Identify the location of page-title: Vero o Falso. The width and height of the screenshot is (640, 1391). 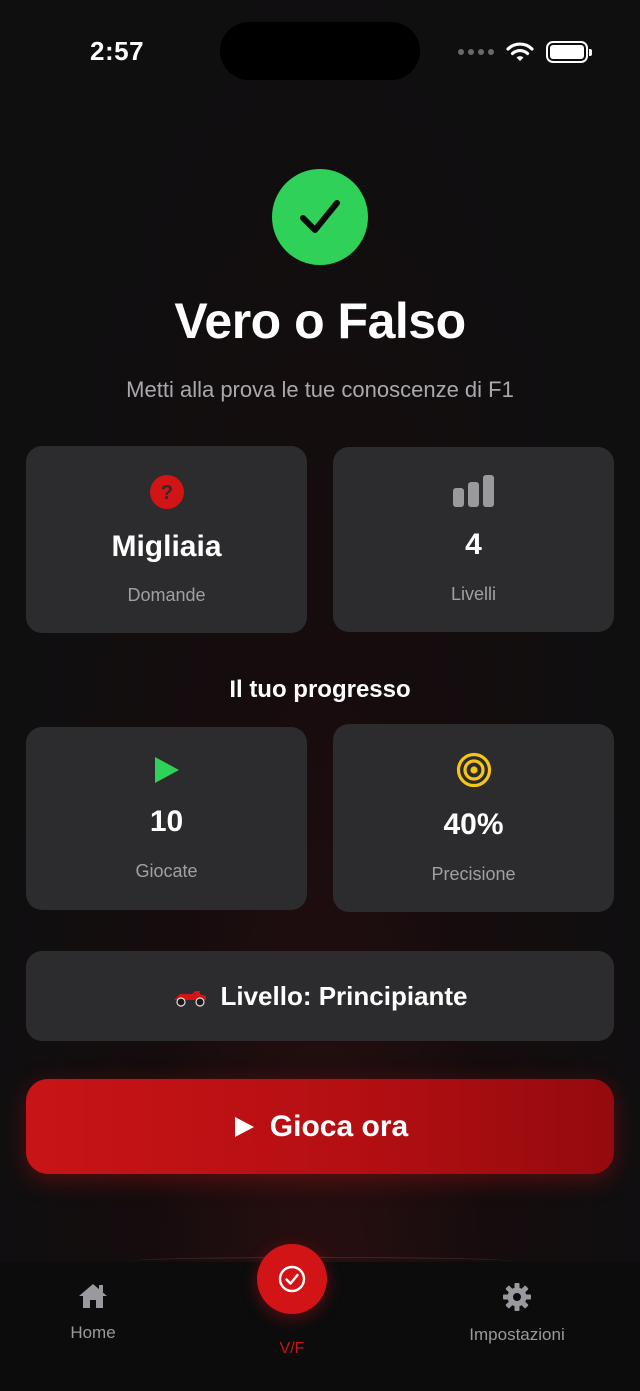
(320, 321).